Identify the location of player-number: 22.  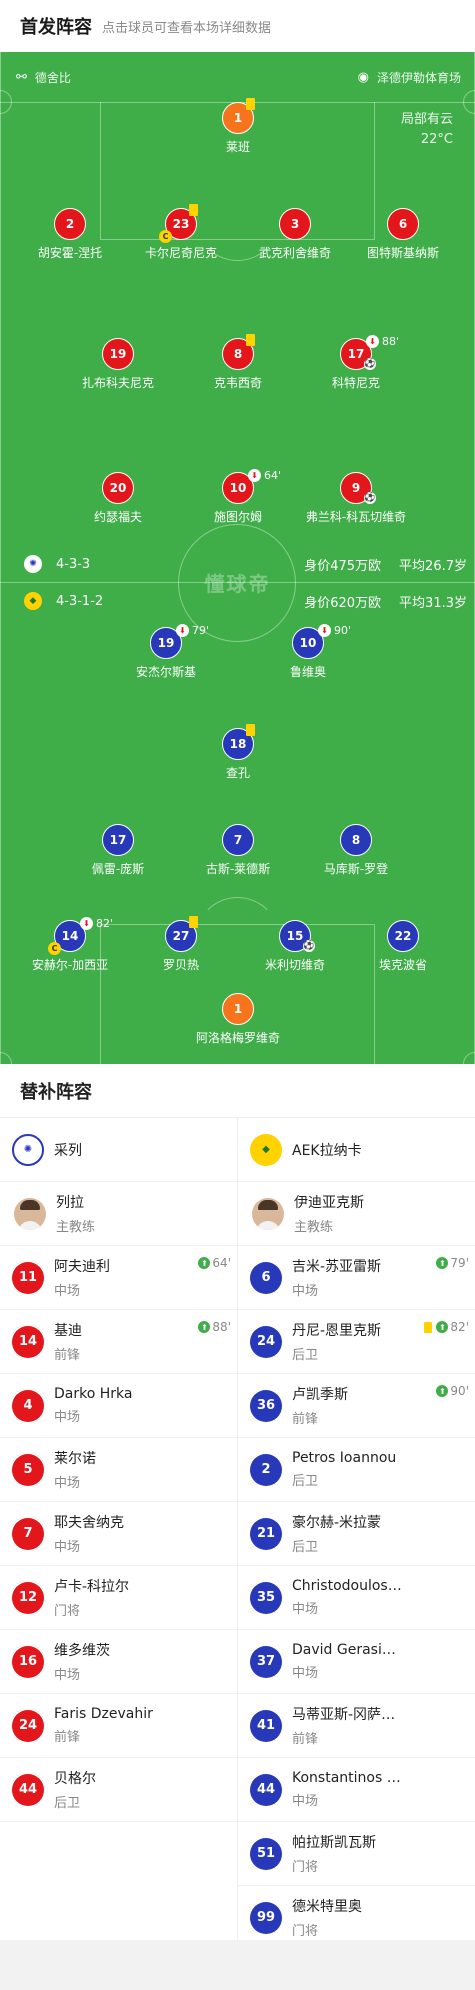
(403, 936).